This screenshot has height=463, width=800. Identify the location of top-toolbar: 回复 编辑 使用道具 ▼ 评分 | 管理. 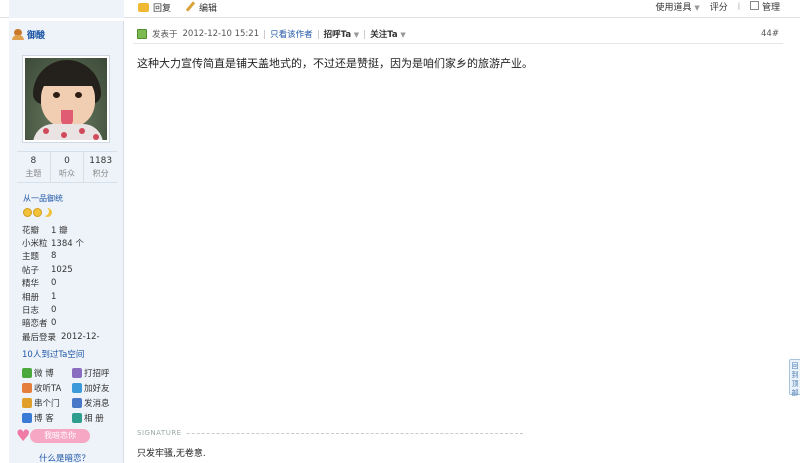
(400, 9).